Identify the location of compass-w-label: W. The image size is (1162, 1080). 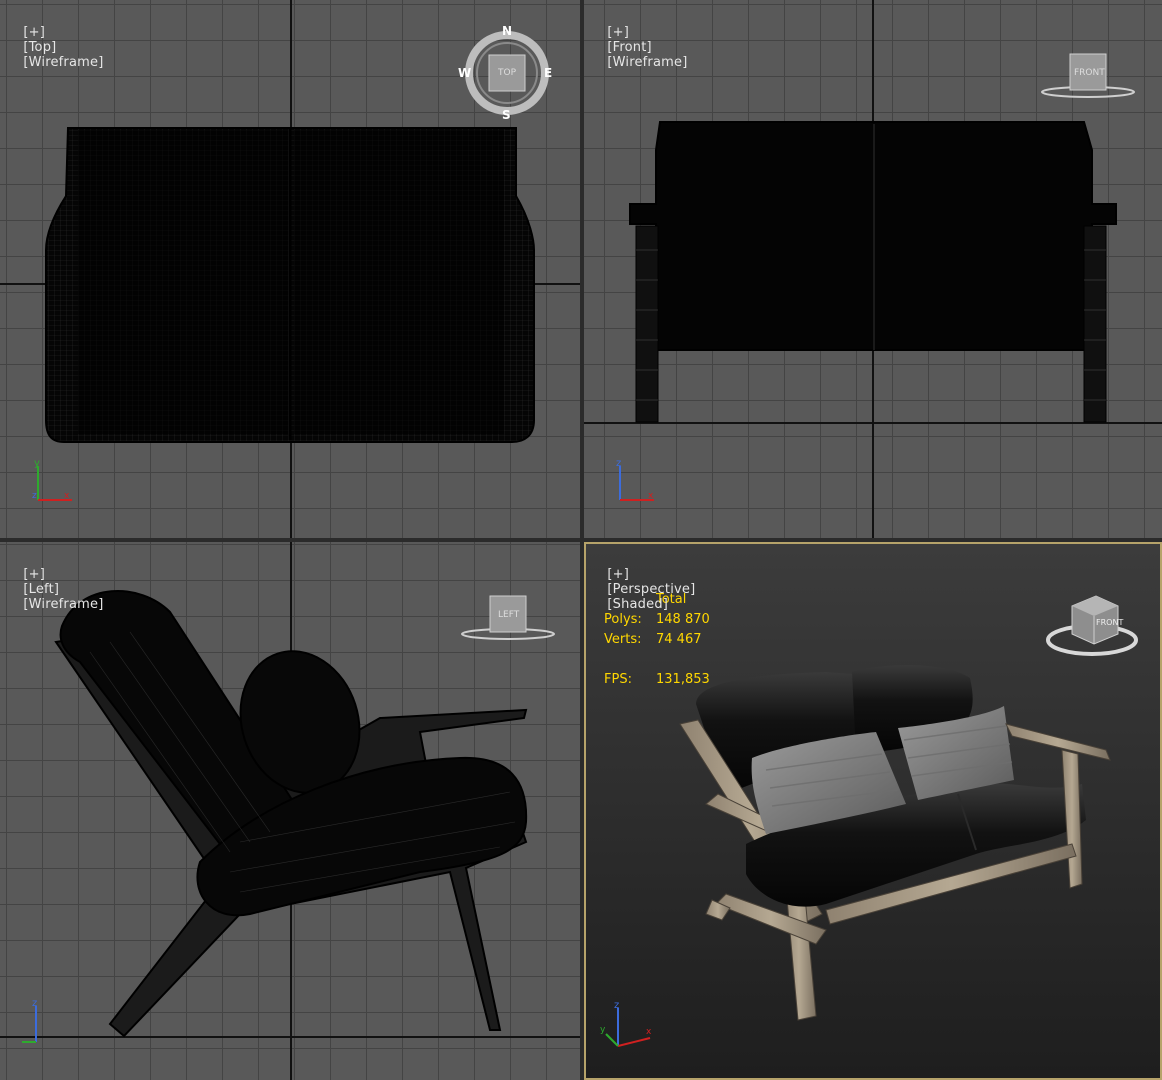
(465, 73).